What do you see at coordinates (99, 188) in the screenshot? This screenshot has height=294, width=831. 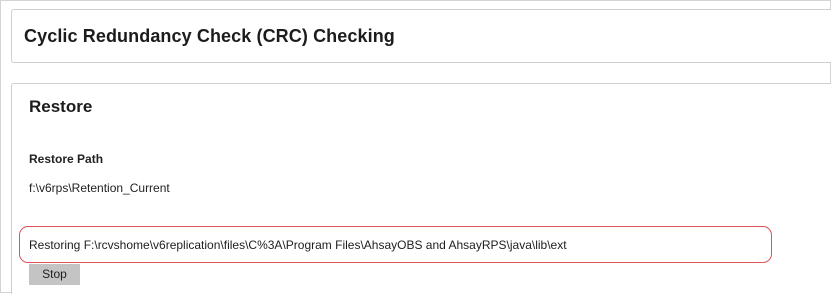 I see `restore-path-value: f:\v6rps\Retention_Current` at bounding box center [99, 188].